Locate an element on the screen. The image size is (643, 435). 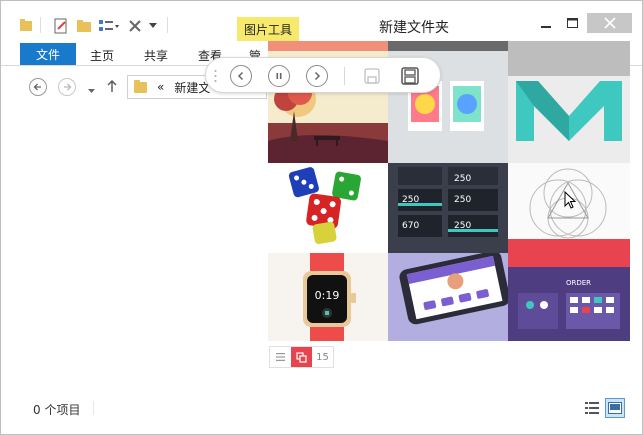
images-icon is located at coordinates (301, 357).